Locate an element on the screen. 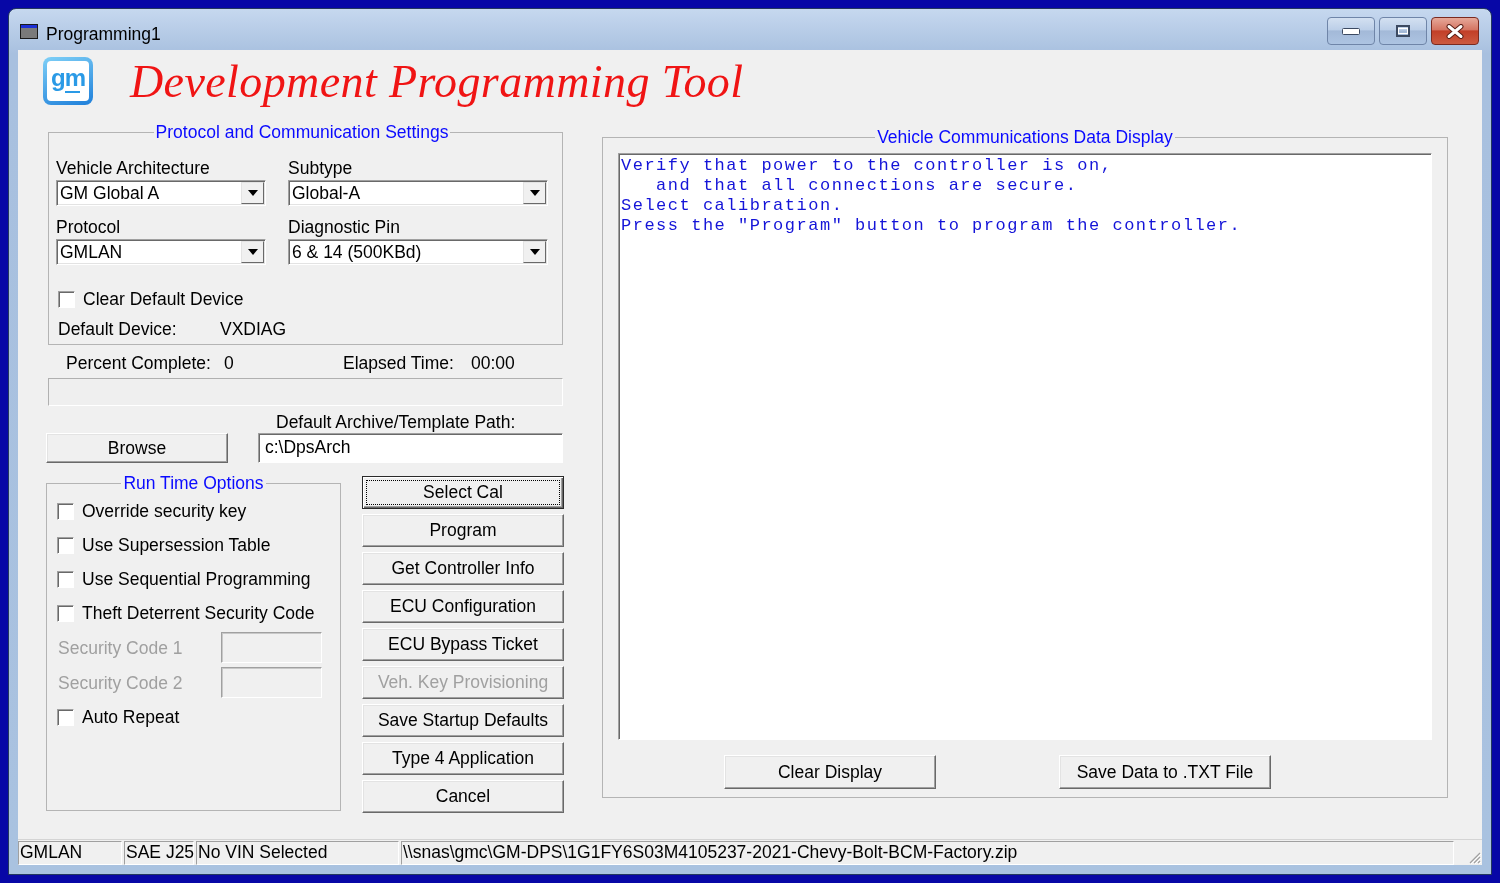 The height and width of the screenshot is (883, 1500). device-label: Default Device: is located at coordinates (118, 329).